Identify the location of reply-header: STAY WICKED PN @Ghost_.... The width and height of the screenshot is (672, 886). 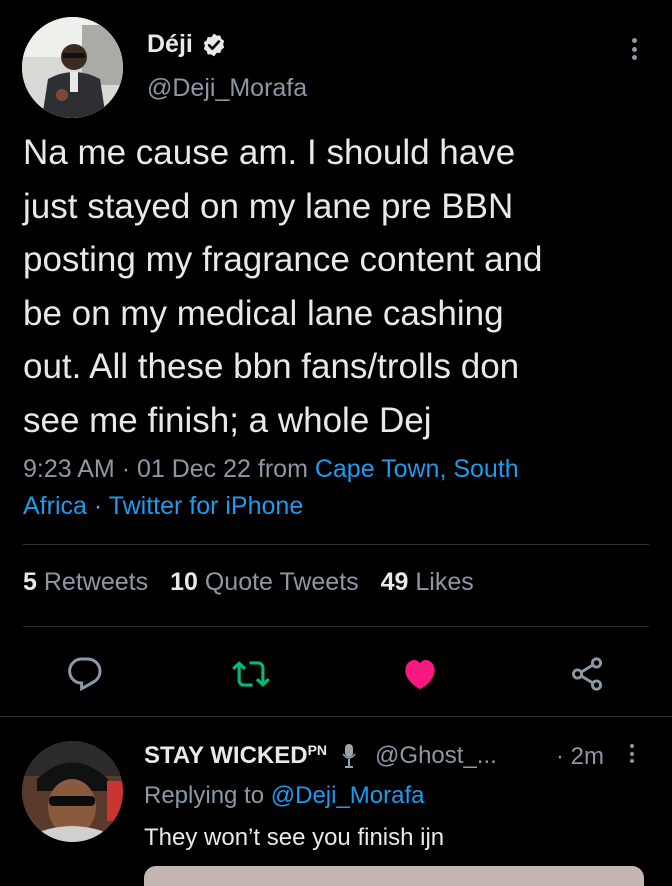
(320, 756).